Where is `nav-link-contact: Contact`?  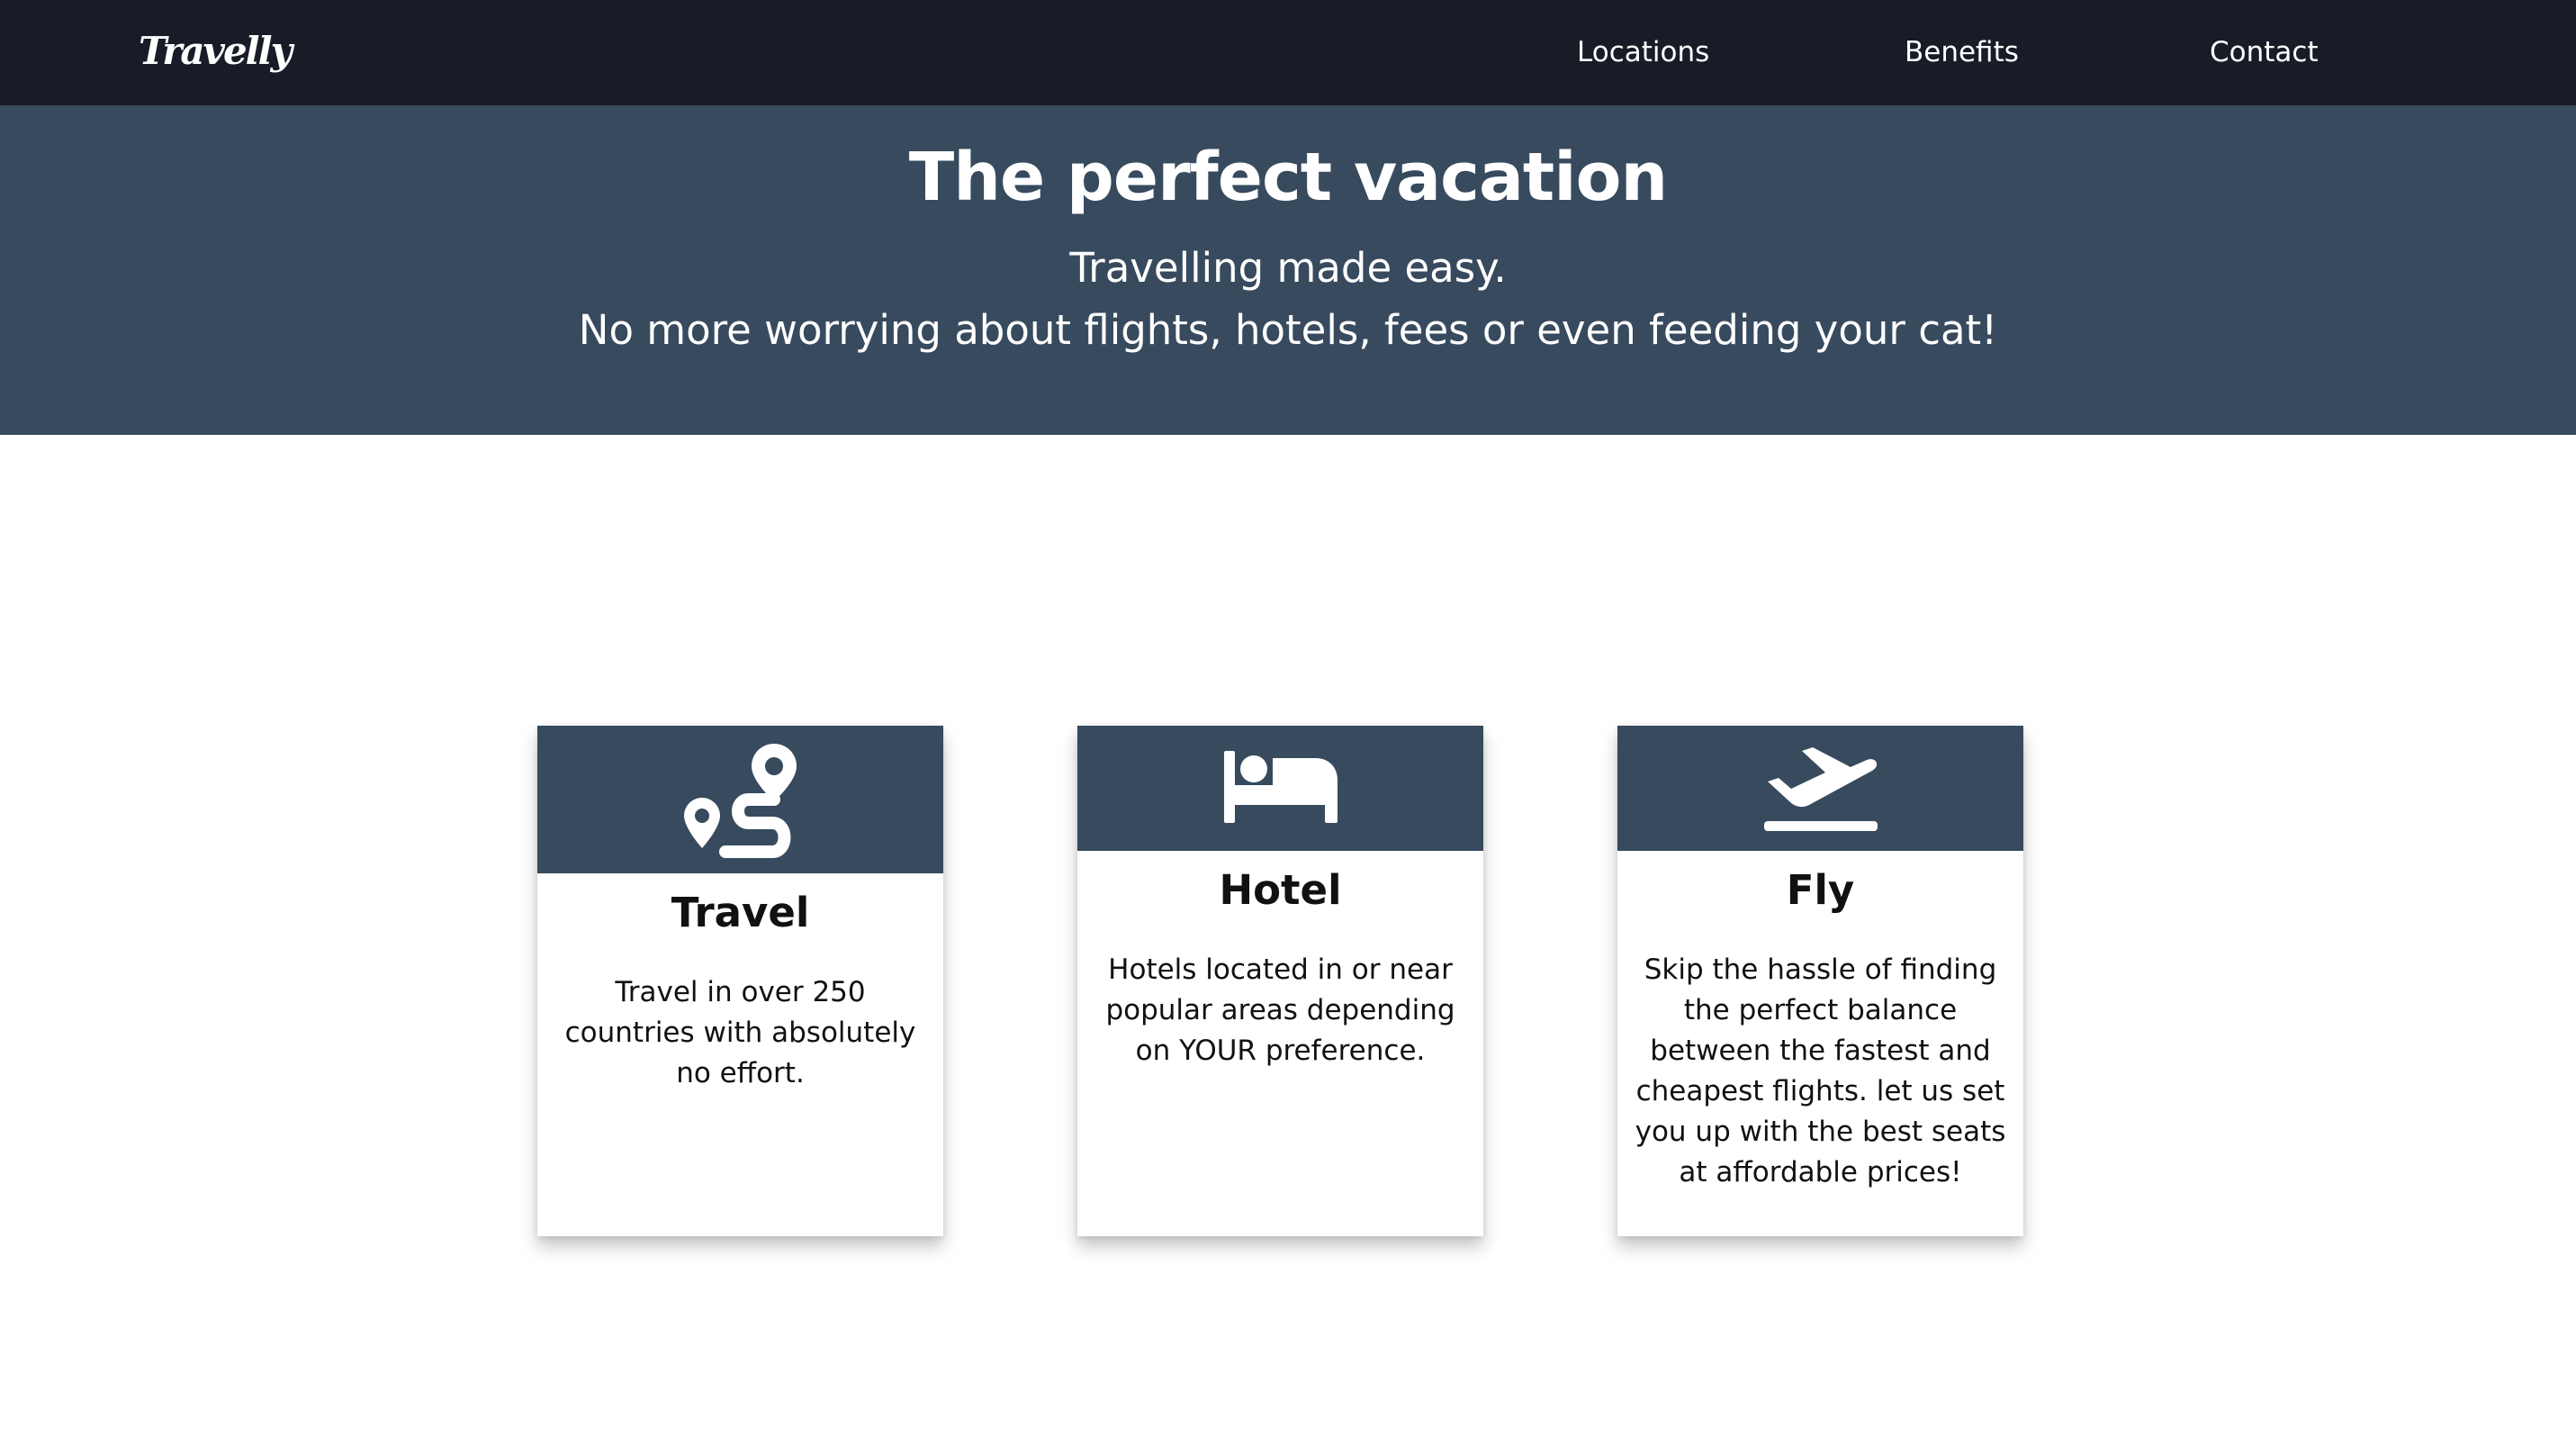
nav-link-contact: Contact is located at coordinates (2264, 52).